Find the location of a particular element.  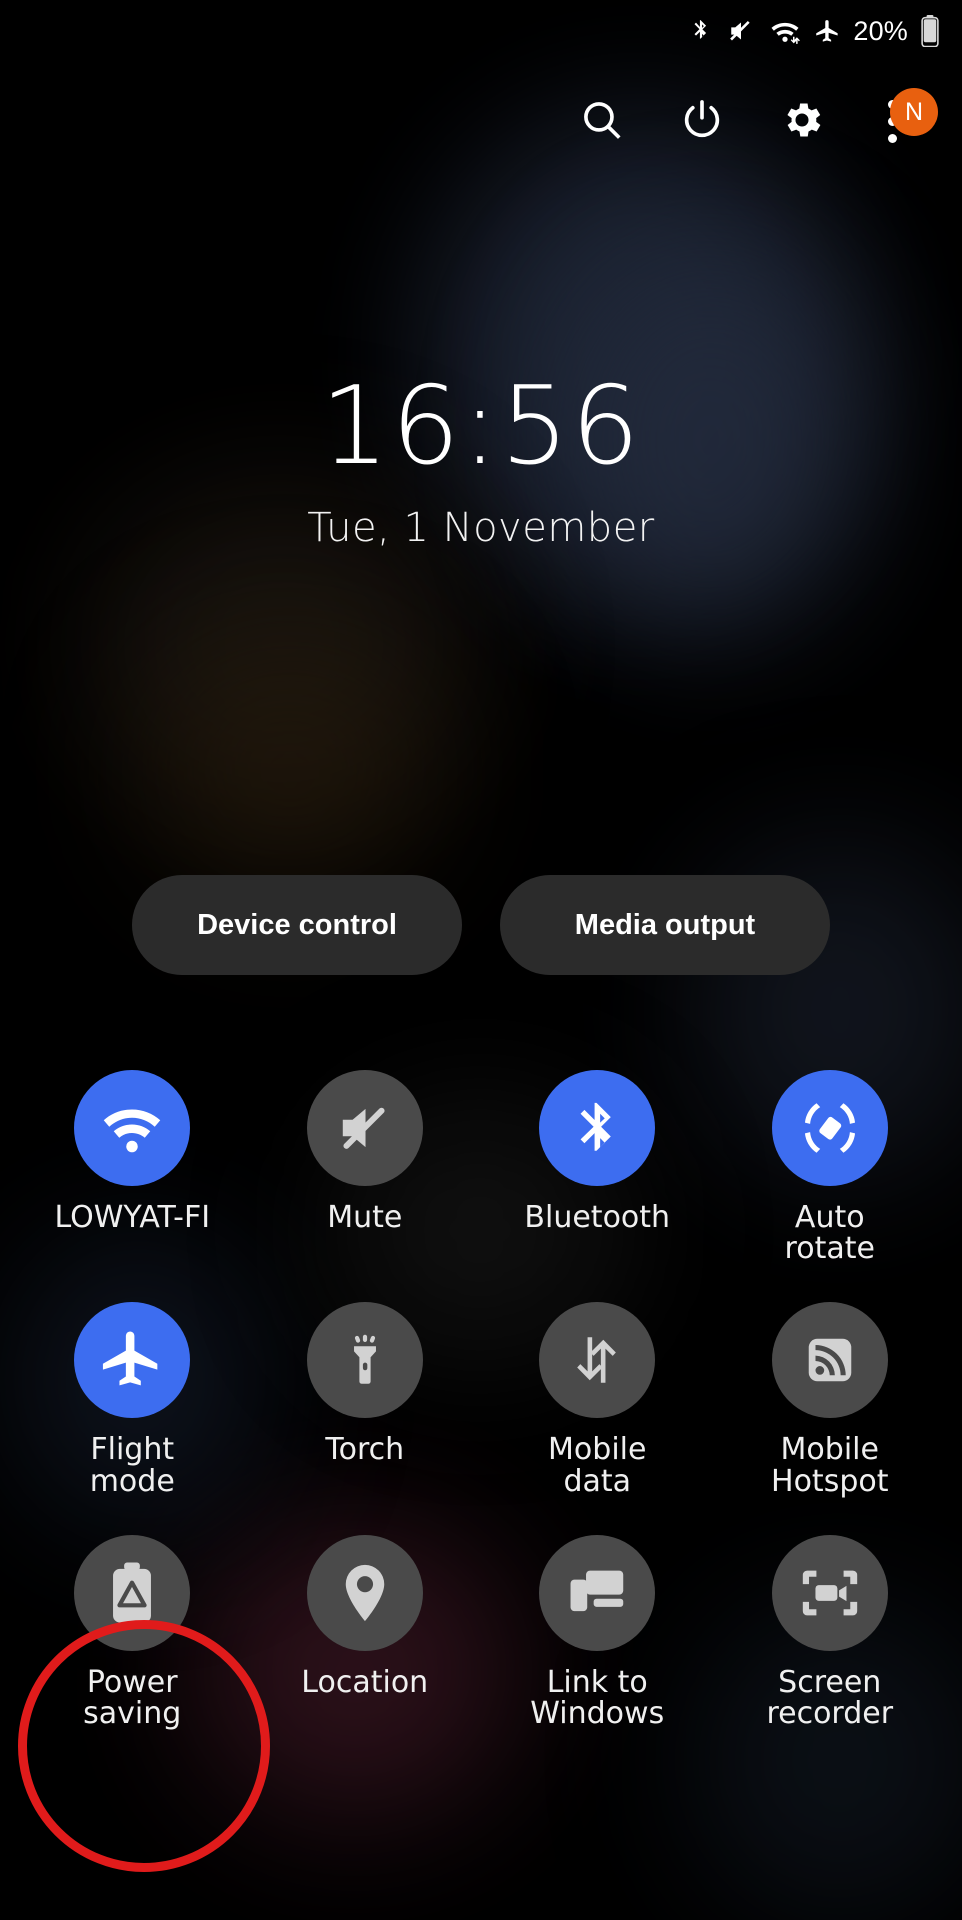

power-icon is located at coordinates (702, 120).